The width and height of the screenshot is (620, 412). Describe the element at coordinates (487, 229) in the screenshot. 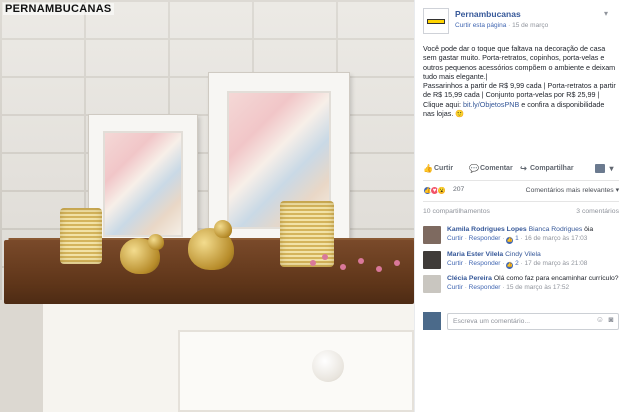

I see `comment-author: Kamila Rodrigues Lopes` at that location.